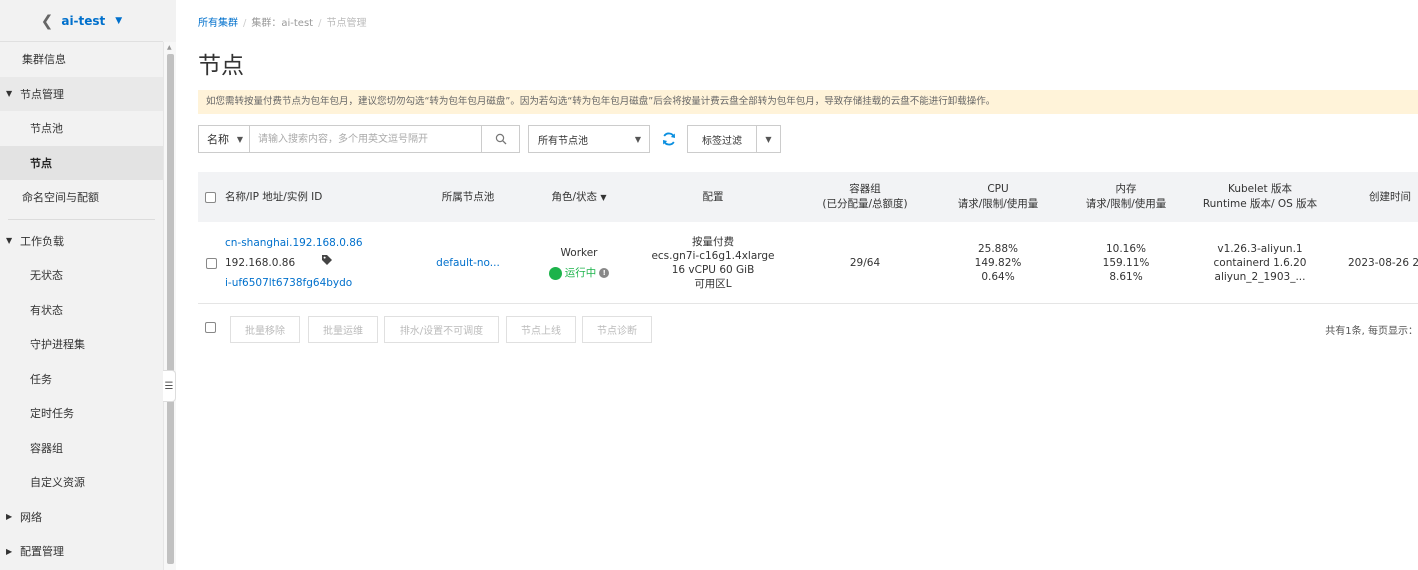 The height and width of the screenshot is (570, 1418). I want to click on tag-filter-button: 标签过滤, so click(722, 139).